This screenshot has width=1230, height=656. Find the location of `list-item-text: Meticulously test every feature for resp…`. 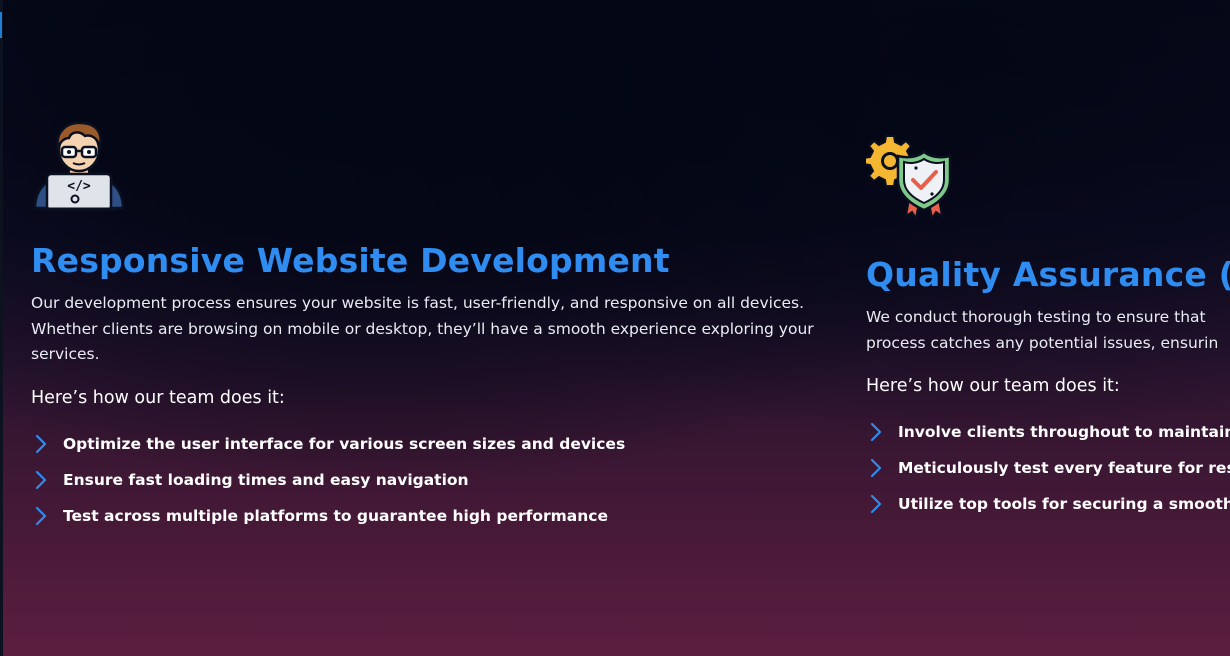

list-item-text: Meticulously test every feature for resp… is located at coordinates (1064, 468).